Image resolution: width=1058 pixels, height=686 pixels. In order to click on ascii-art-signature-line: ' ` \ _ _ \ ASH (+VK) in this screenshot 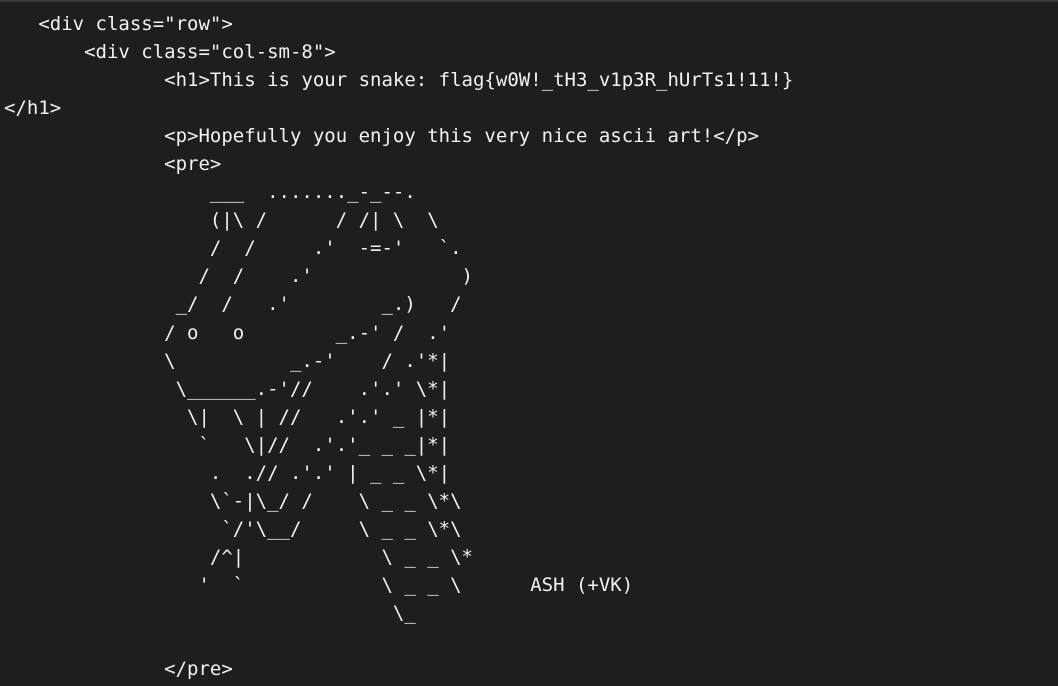, I will do `click(319, 584)`.